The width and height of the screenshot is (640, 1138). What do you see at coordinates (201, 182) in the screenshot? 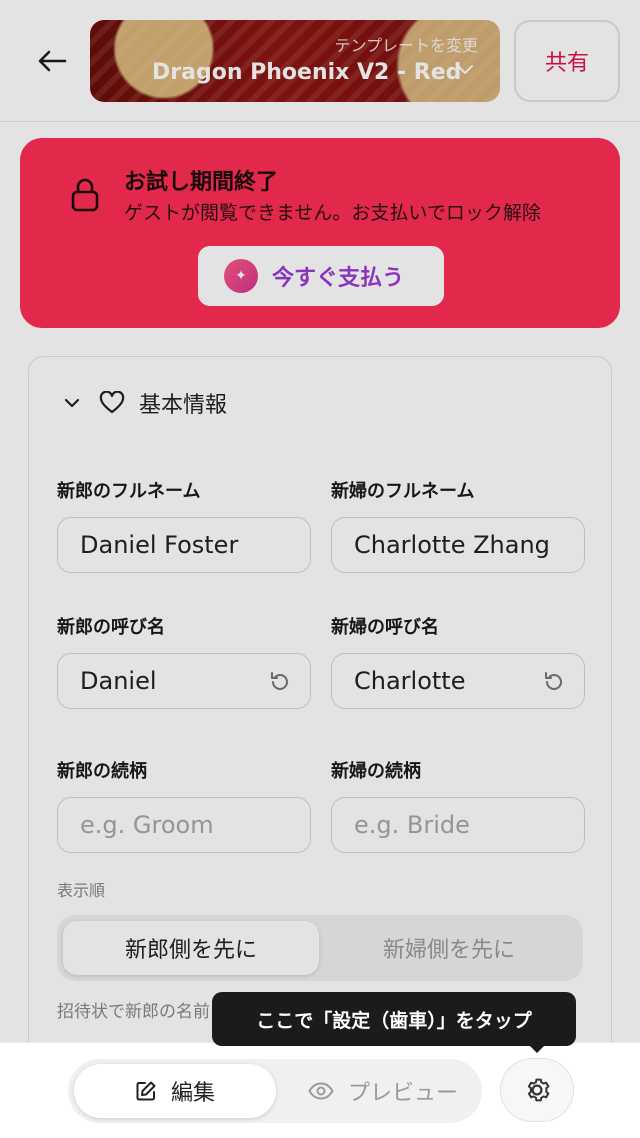
I see `trial-title: お試し期間終了` at bounding box center [201, 182].